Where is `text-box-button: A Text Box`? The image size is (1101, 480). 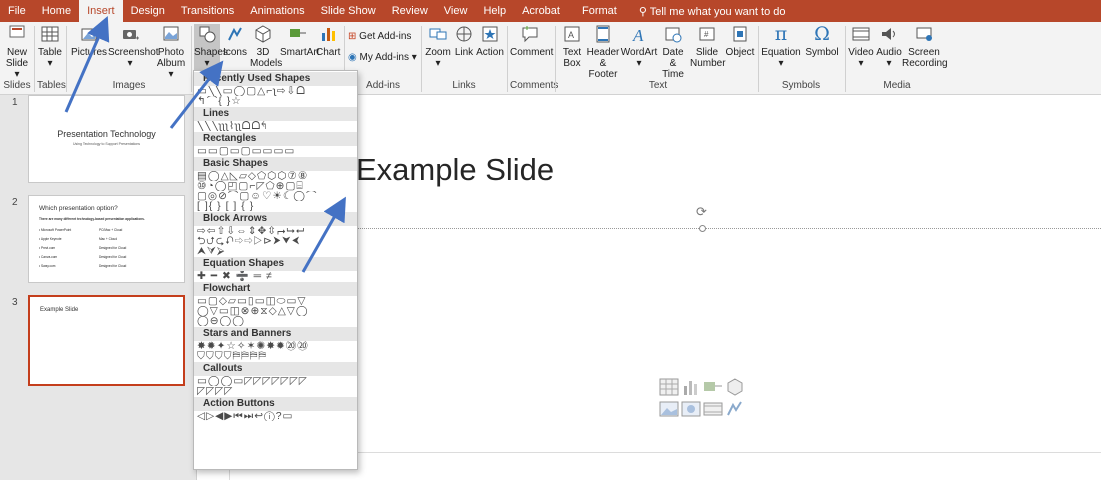
text-box-button: A Text Box is located at coordinates (572, 53).